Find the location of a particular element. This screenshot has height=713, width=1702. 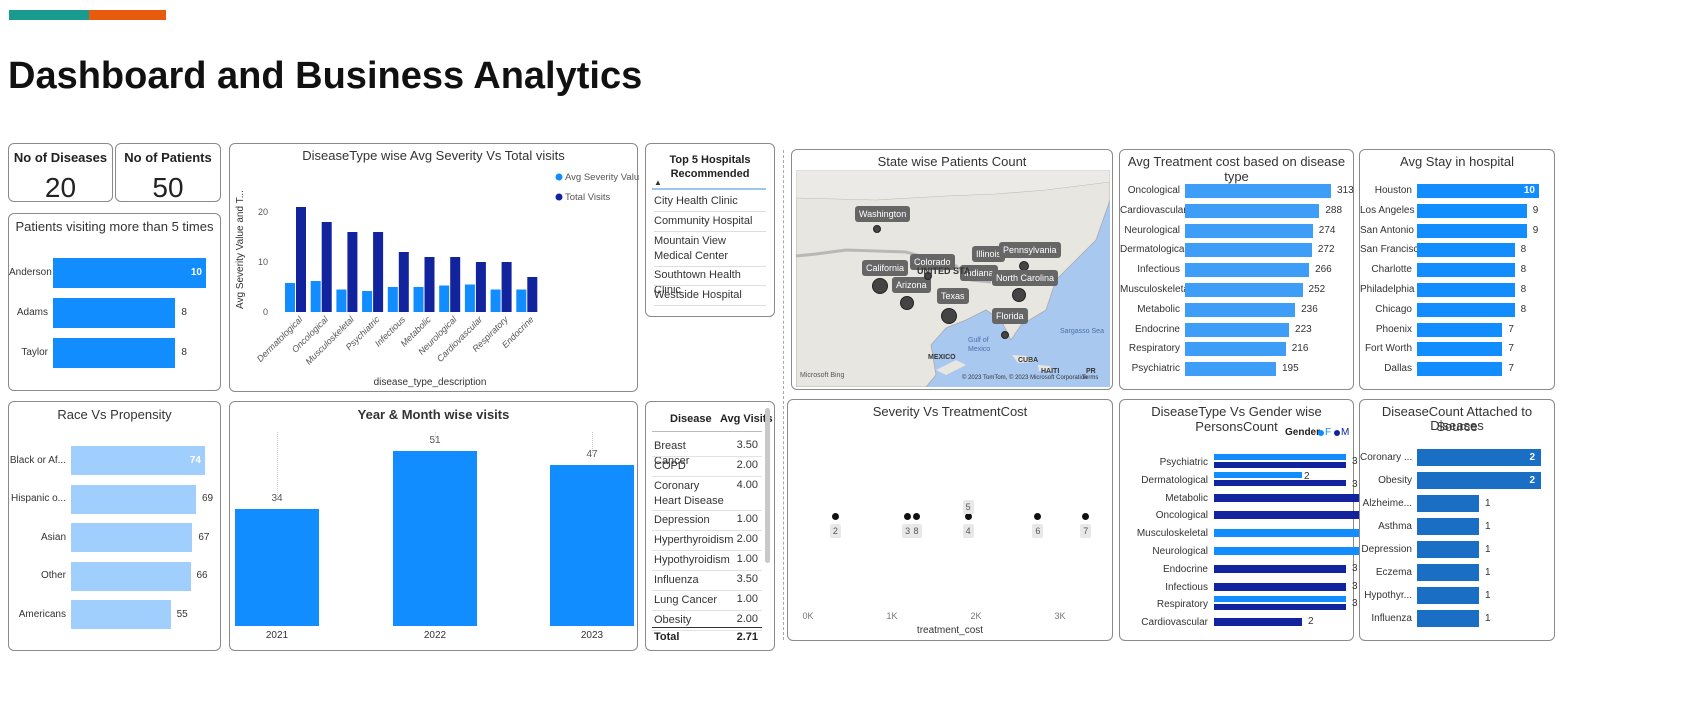

bar-label: Psychiatric is located at coordinates (1155, 369).